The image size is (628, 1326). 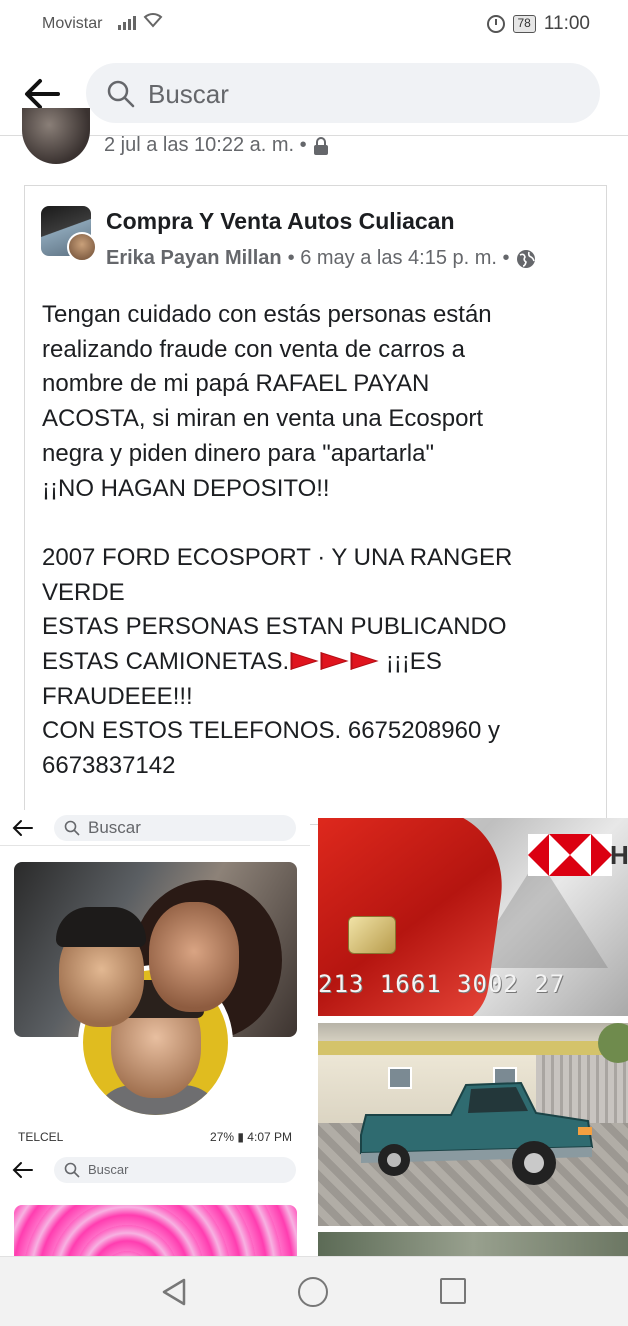 I want to click on mini-status-right: 27% ▮ 4:07 PM, so click(x=251, y=1137).